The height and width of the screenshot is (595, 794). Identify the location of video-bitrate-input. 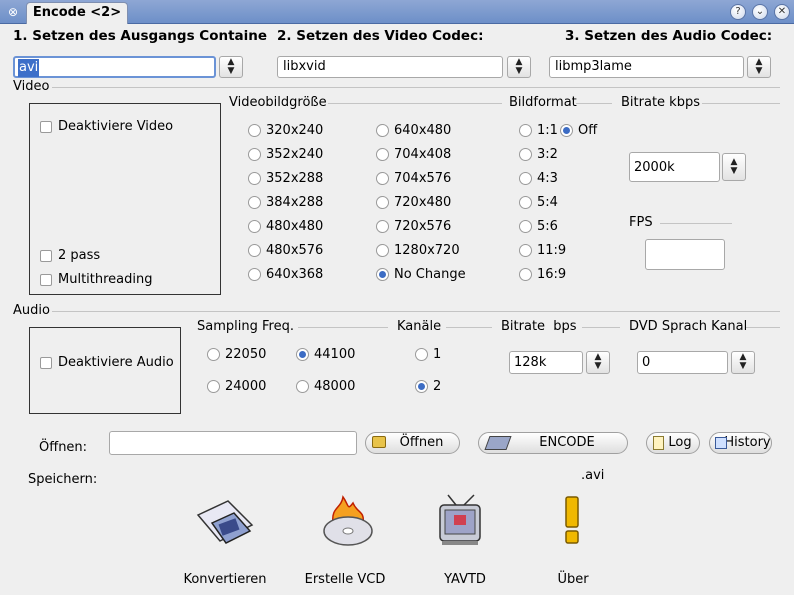
(674, 167).